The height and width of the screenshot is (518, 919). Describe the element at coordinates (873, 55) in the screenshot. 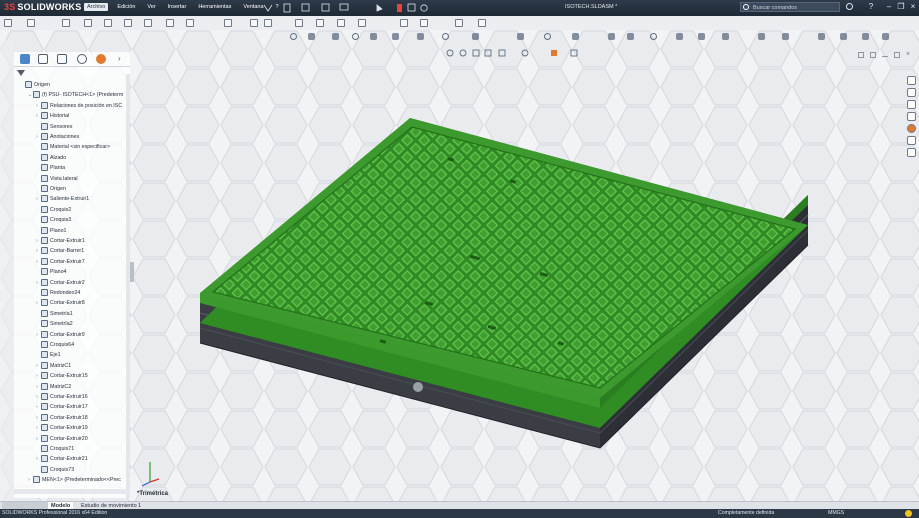

I see `viewport-tile-icon` at that location.